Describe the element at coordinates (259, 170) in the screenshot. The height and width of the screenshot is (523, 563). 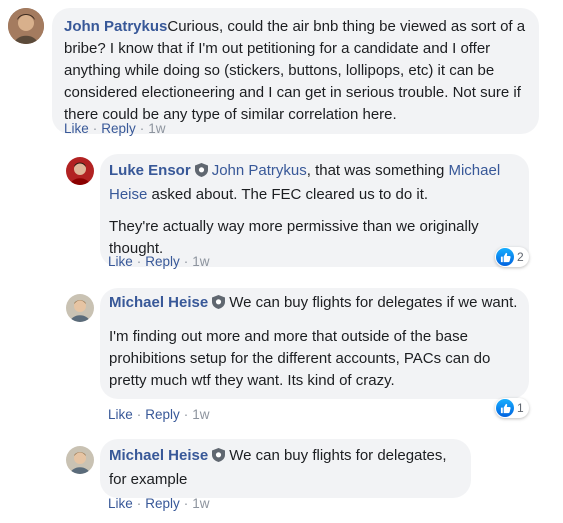
I see `mention-link: John Patrykus` at that location.